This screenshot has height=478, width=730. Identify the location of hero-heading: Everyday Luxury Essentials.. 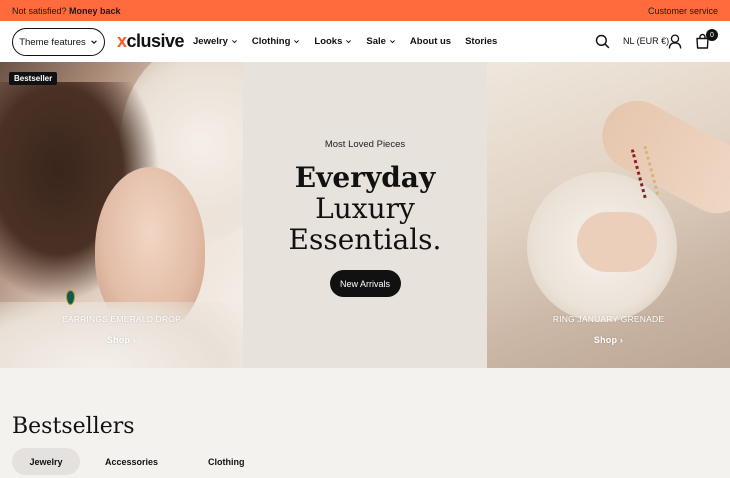
(365, 208).